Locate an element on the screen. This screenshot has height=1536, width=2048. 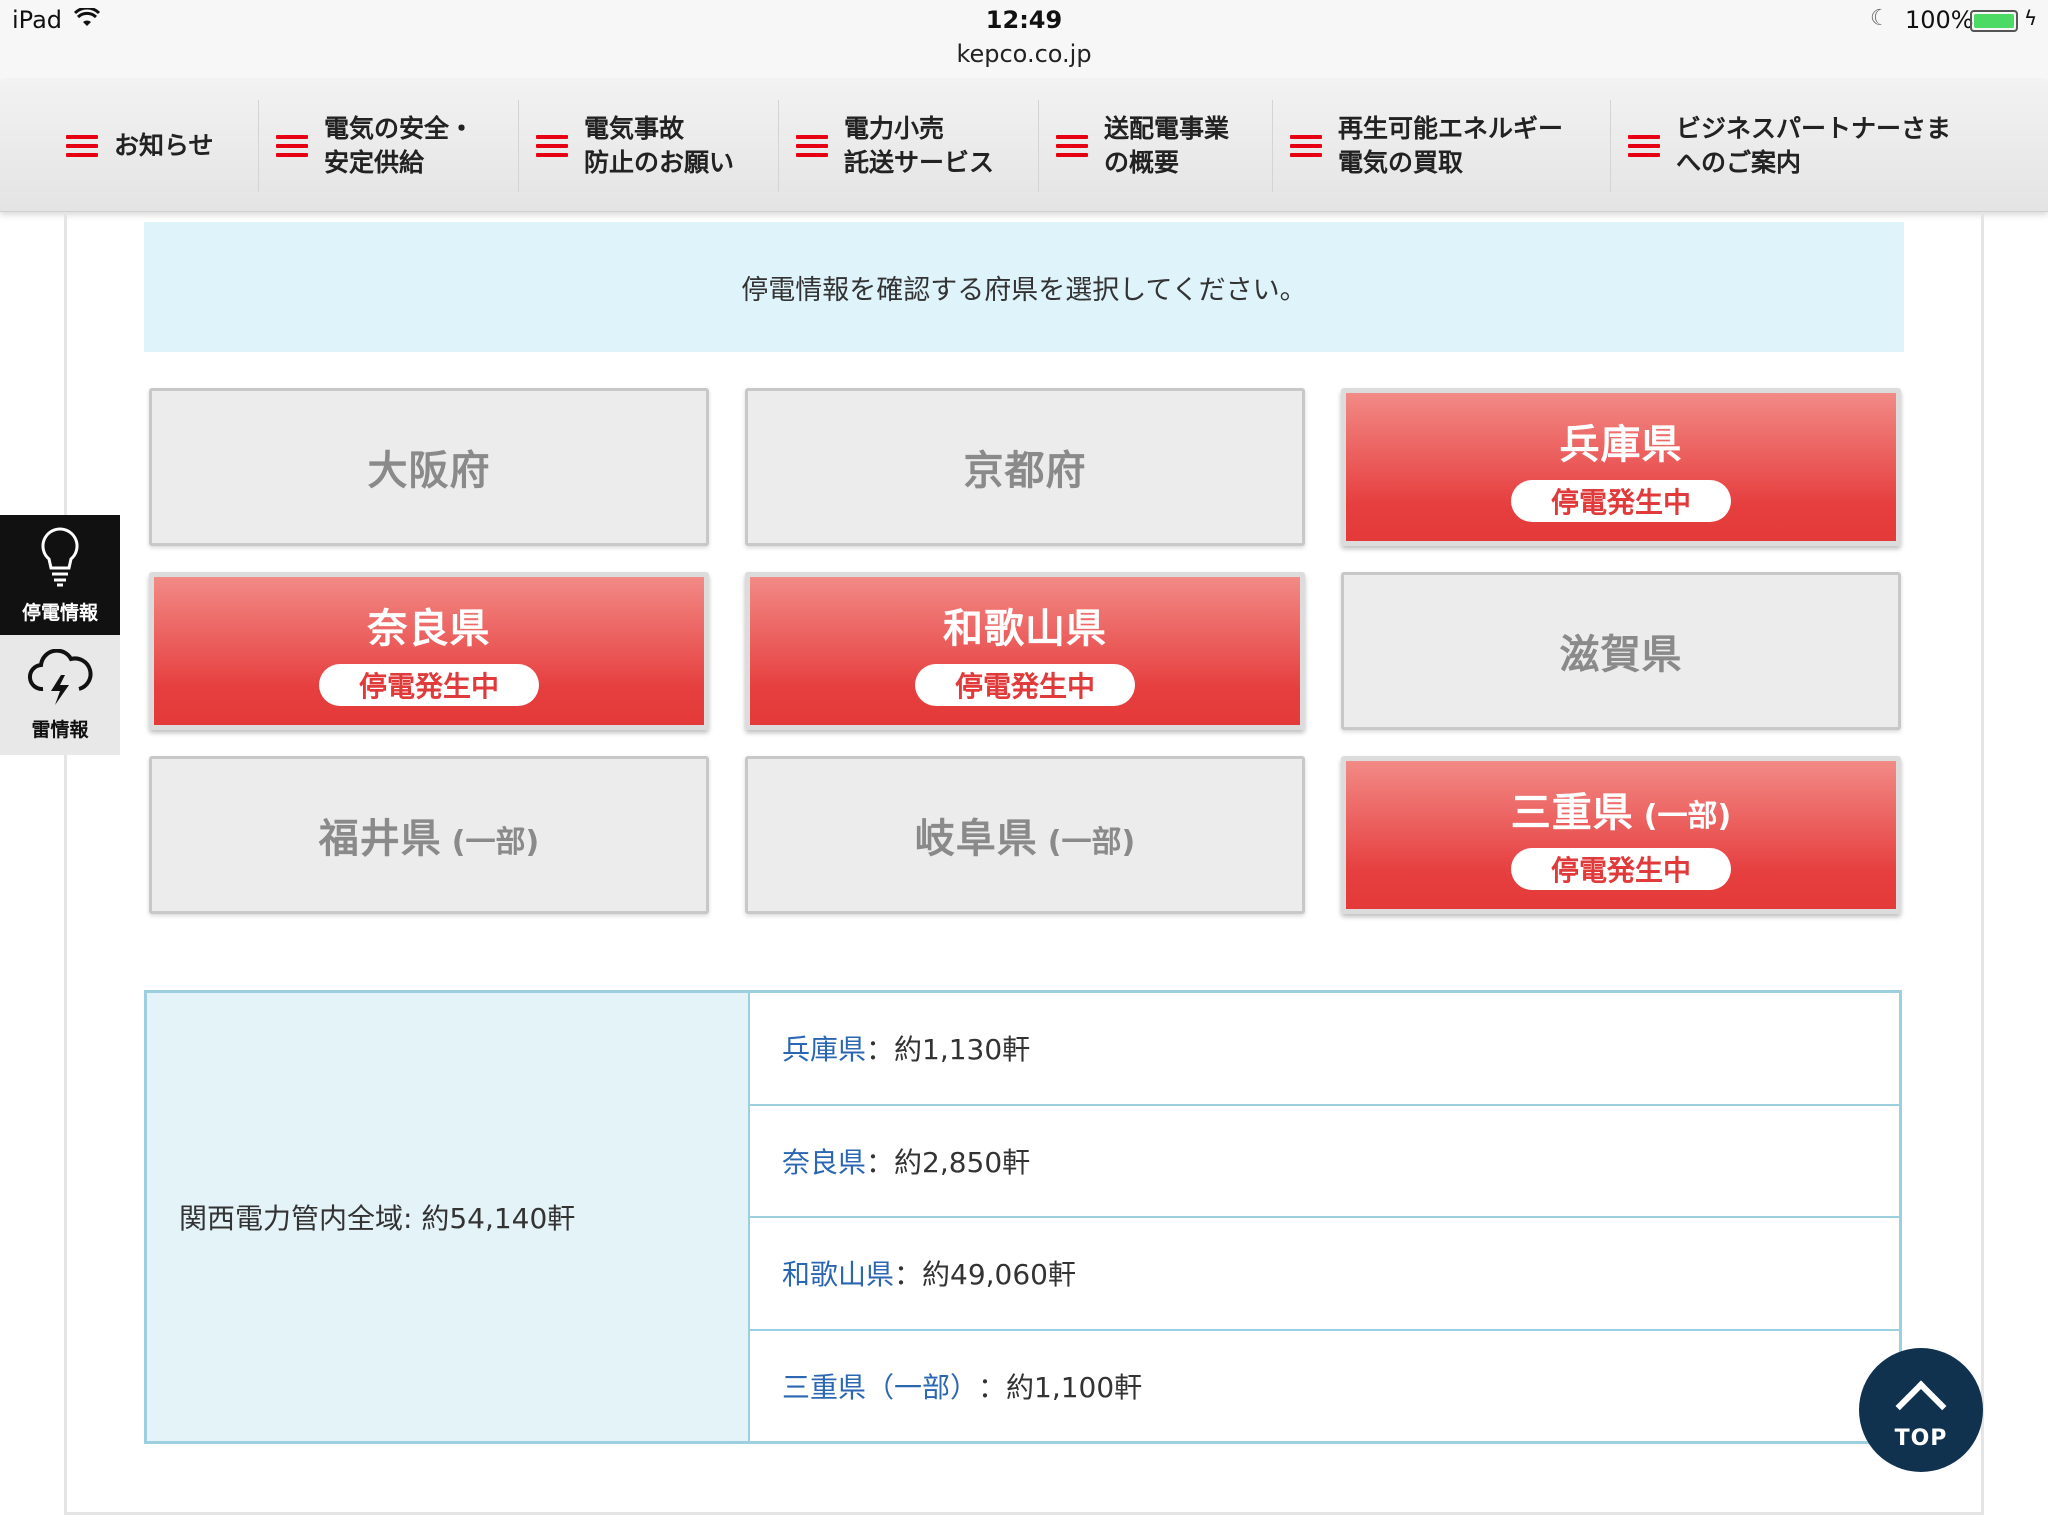
nav-item-retail: 電力小売 託送サービス is located at coordinates (895, 146).